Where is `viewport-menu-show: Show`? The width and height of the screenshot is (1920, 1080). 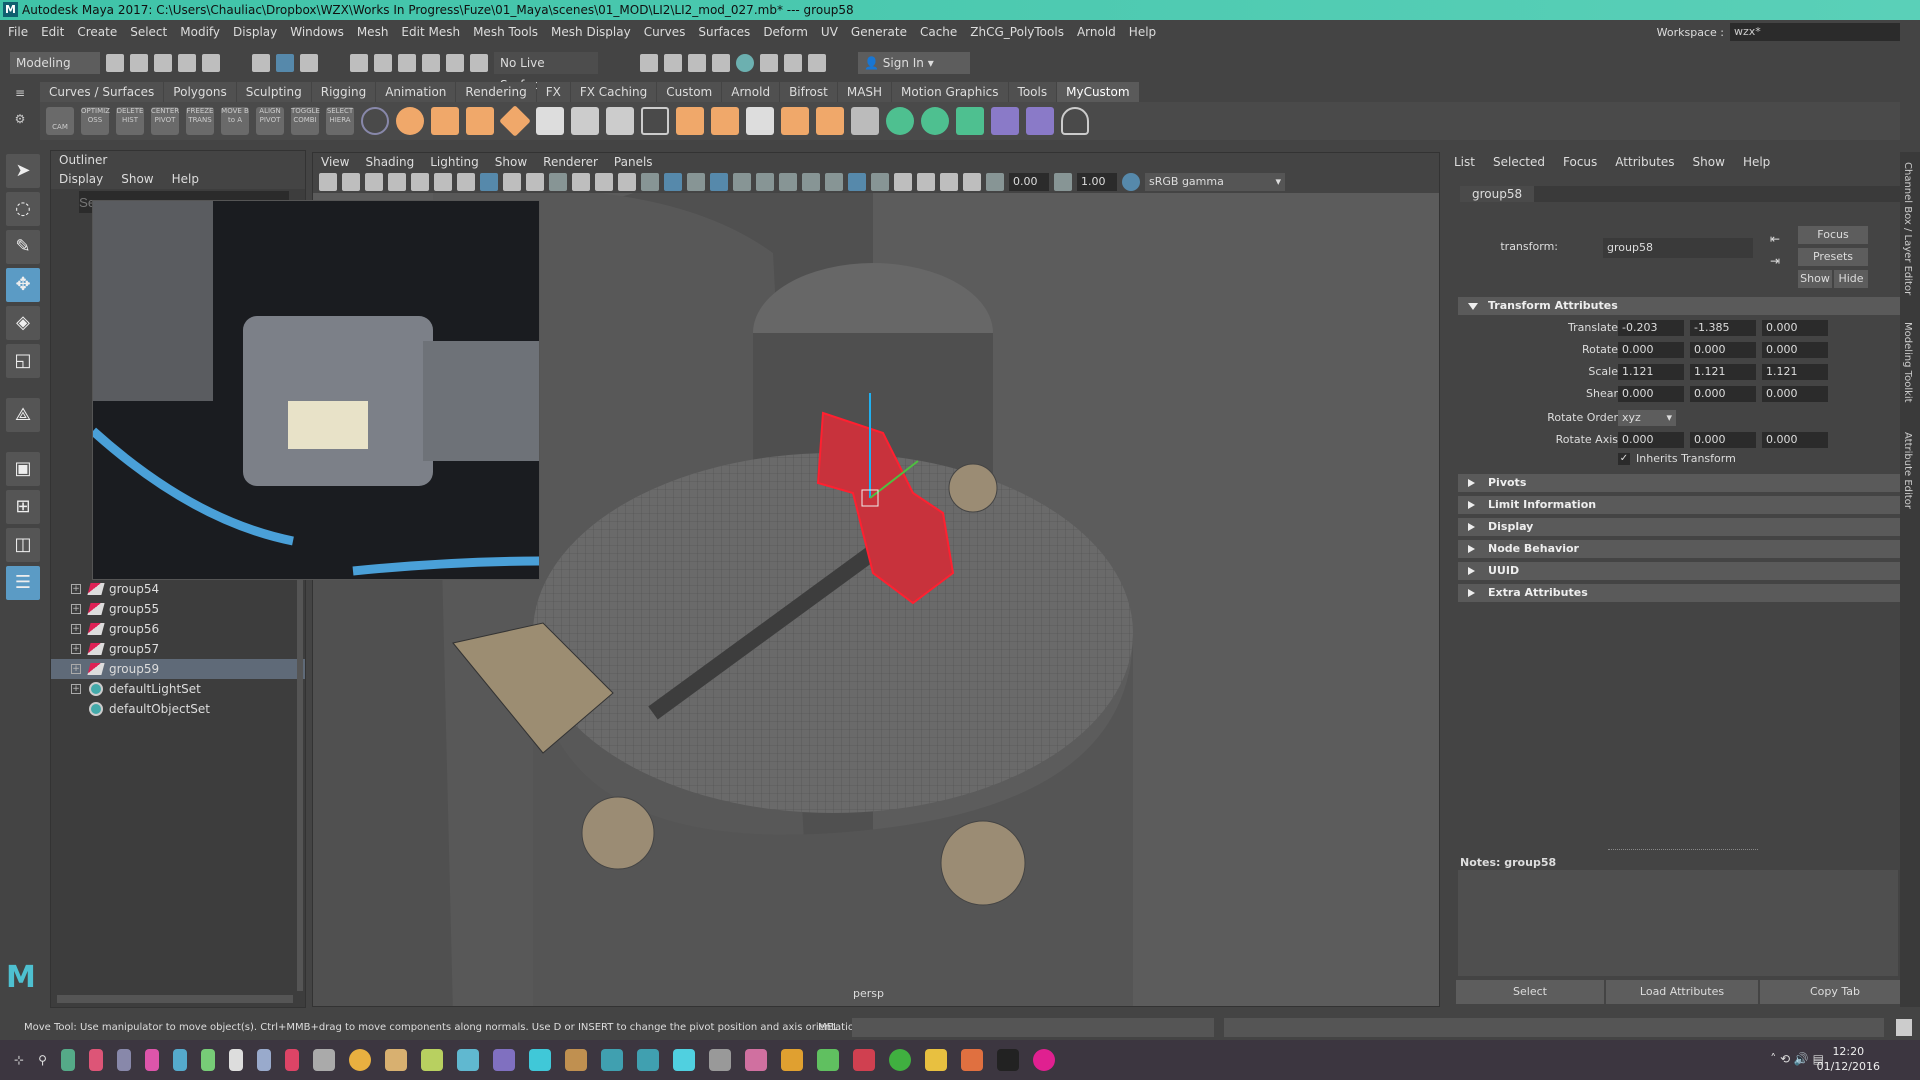 viewport-menu-show: Show is located at coordinates (511, 162).